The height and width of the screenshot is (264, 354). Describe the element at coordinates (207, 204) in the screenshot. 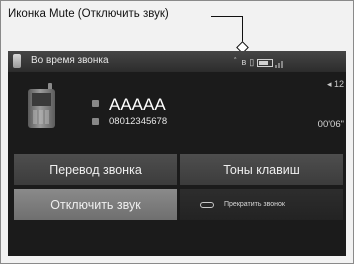

I see `end-call-icon` at that location.